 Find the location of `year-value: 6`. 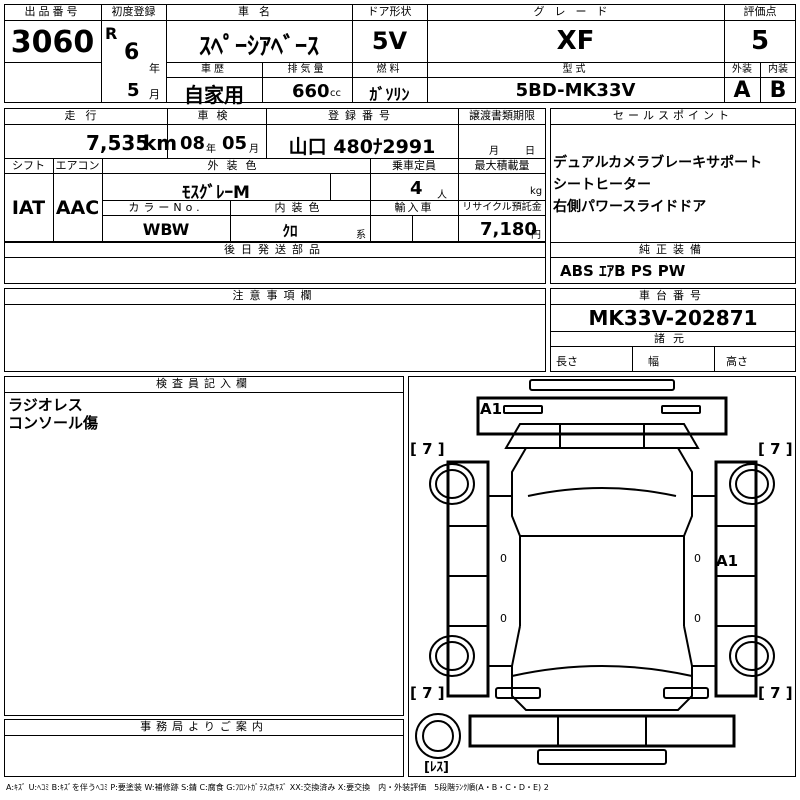

year-value: 6 is located at coordinates (132, 52).